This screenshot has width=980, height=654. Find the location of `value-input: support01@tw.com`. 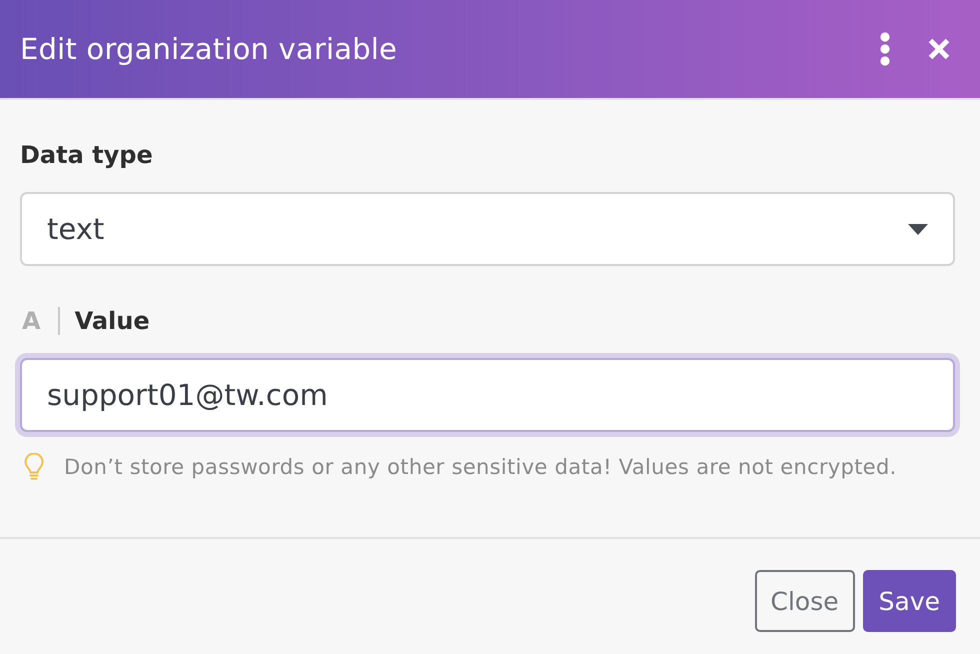

value-input: support01@tw.com is located at coordinates (487, 395).